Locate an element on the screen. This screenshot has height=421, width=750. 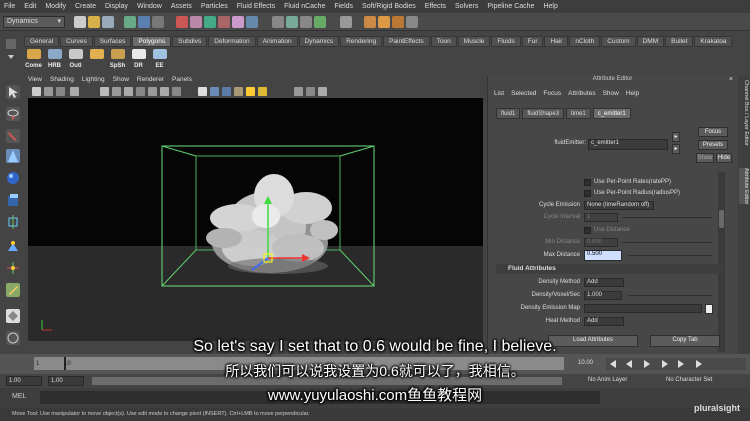
shelf-tab-dynamics: Dynamics is located at coordinates (319, 41).